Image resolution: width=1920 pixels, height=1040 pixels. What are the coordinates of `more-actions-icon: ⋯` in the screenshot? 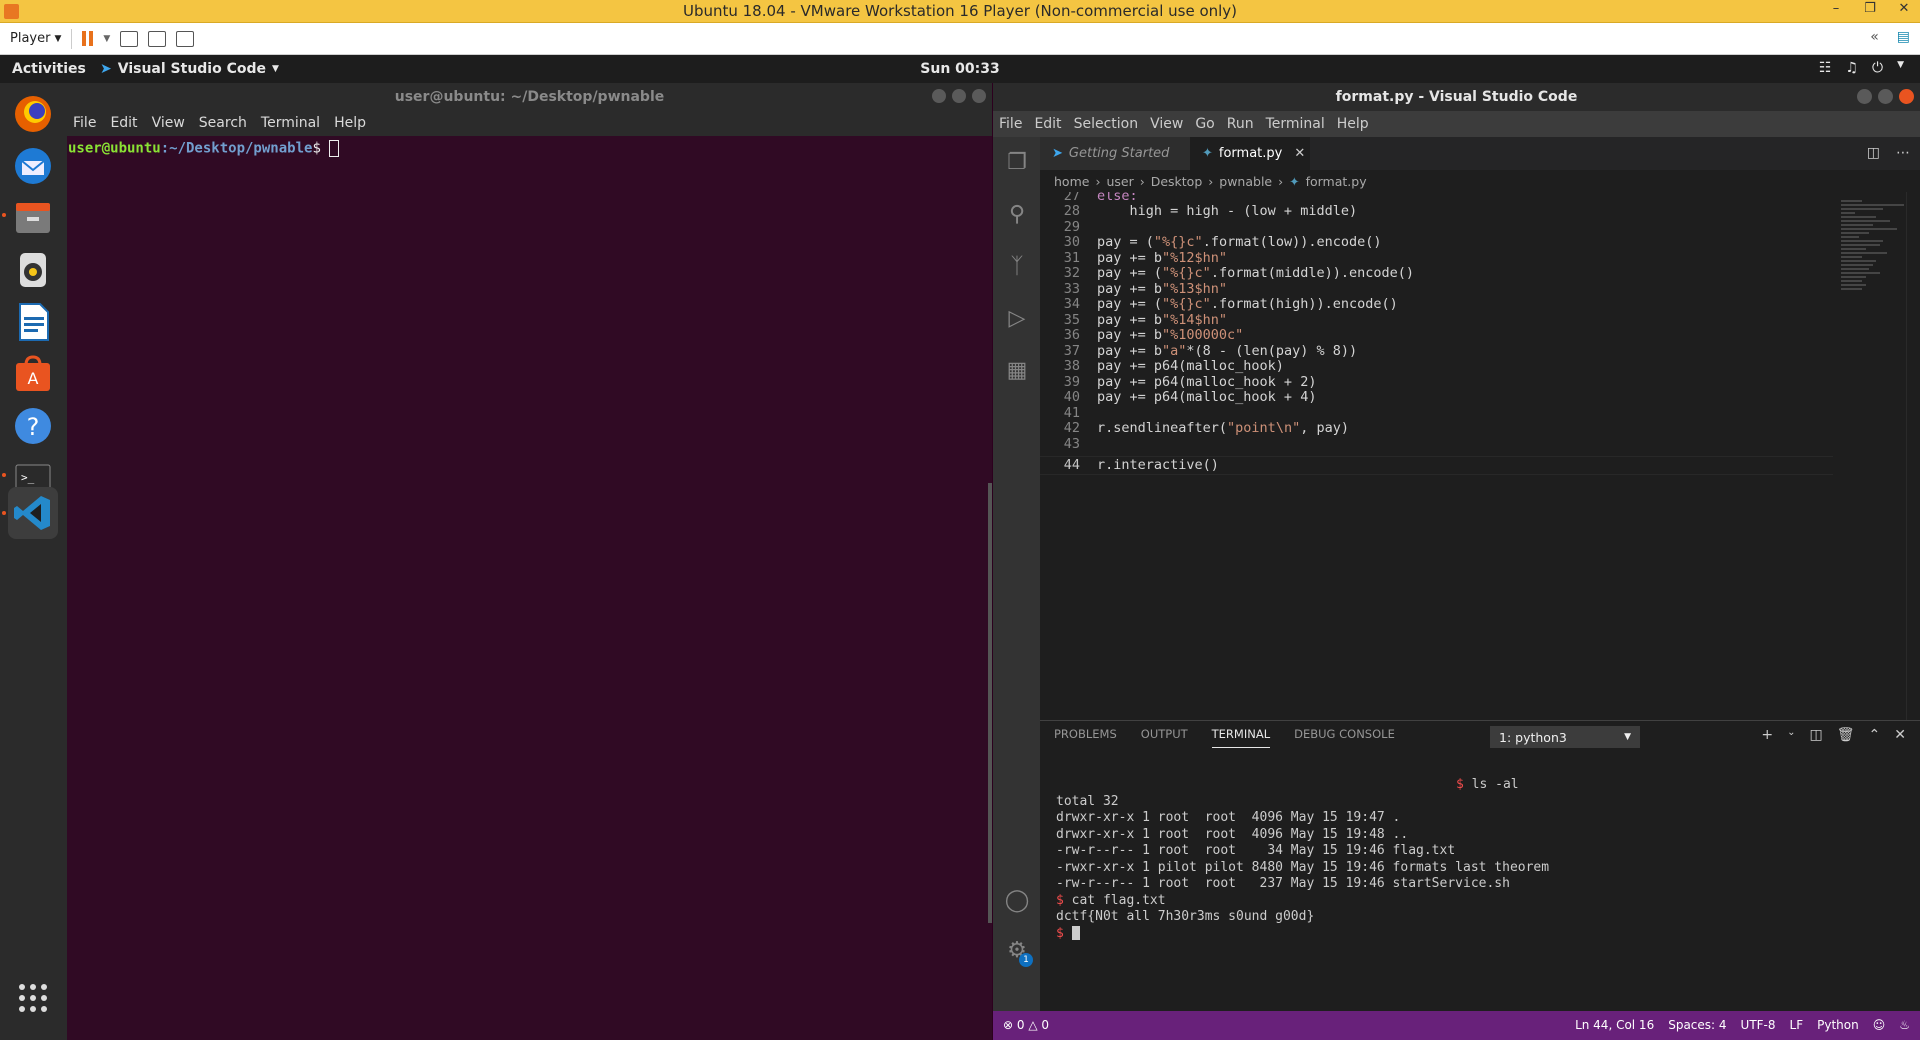 It's located at (1903, 153).